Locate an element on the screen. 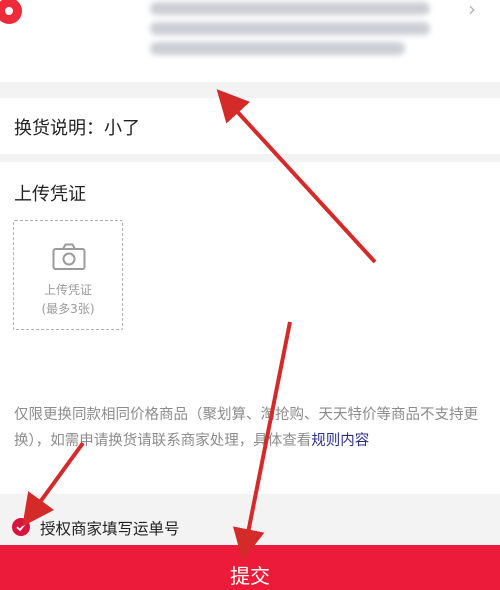  address-card: › is located at coordinates (250, 41).